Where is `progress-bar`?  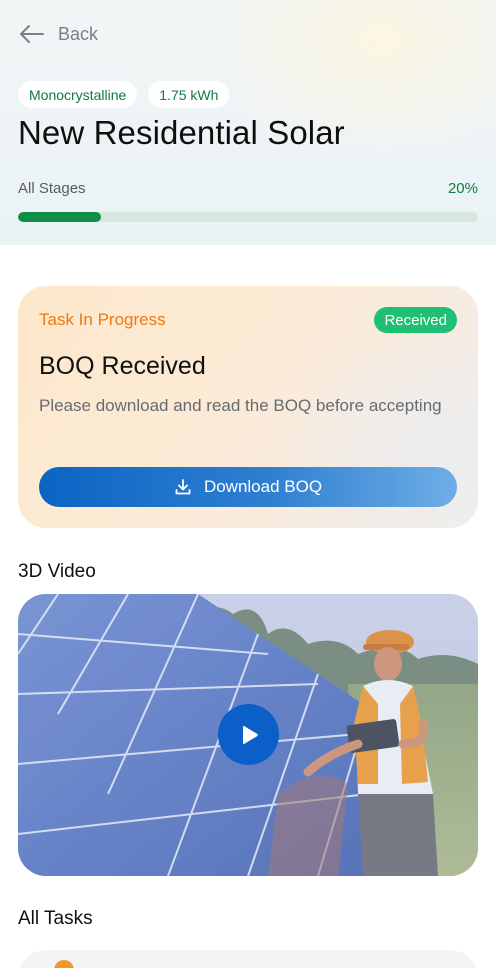
progress-bar is located at coordinates (248, 217).